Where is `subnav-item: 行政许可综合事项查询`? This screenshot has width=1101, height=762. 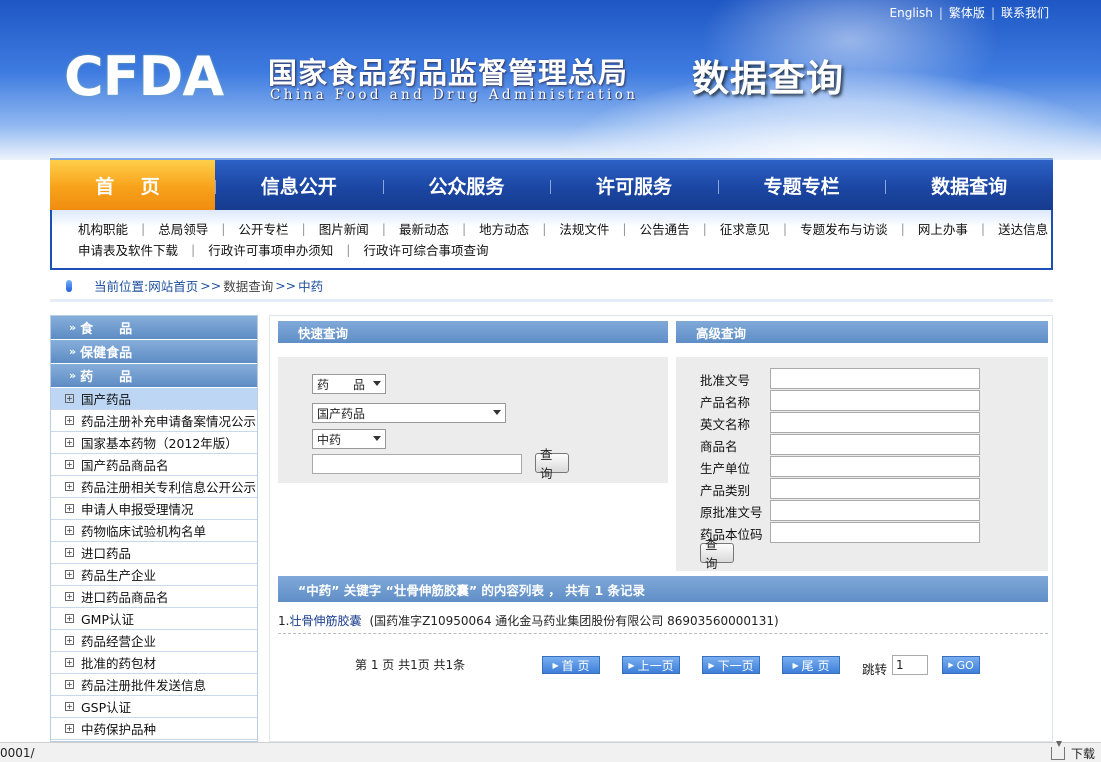
subnav-item: 行政许可综合事项查询 is located at coordinates (425, 249).